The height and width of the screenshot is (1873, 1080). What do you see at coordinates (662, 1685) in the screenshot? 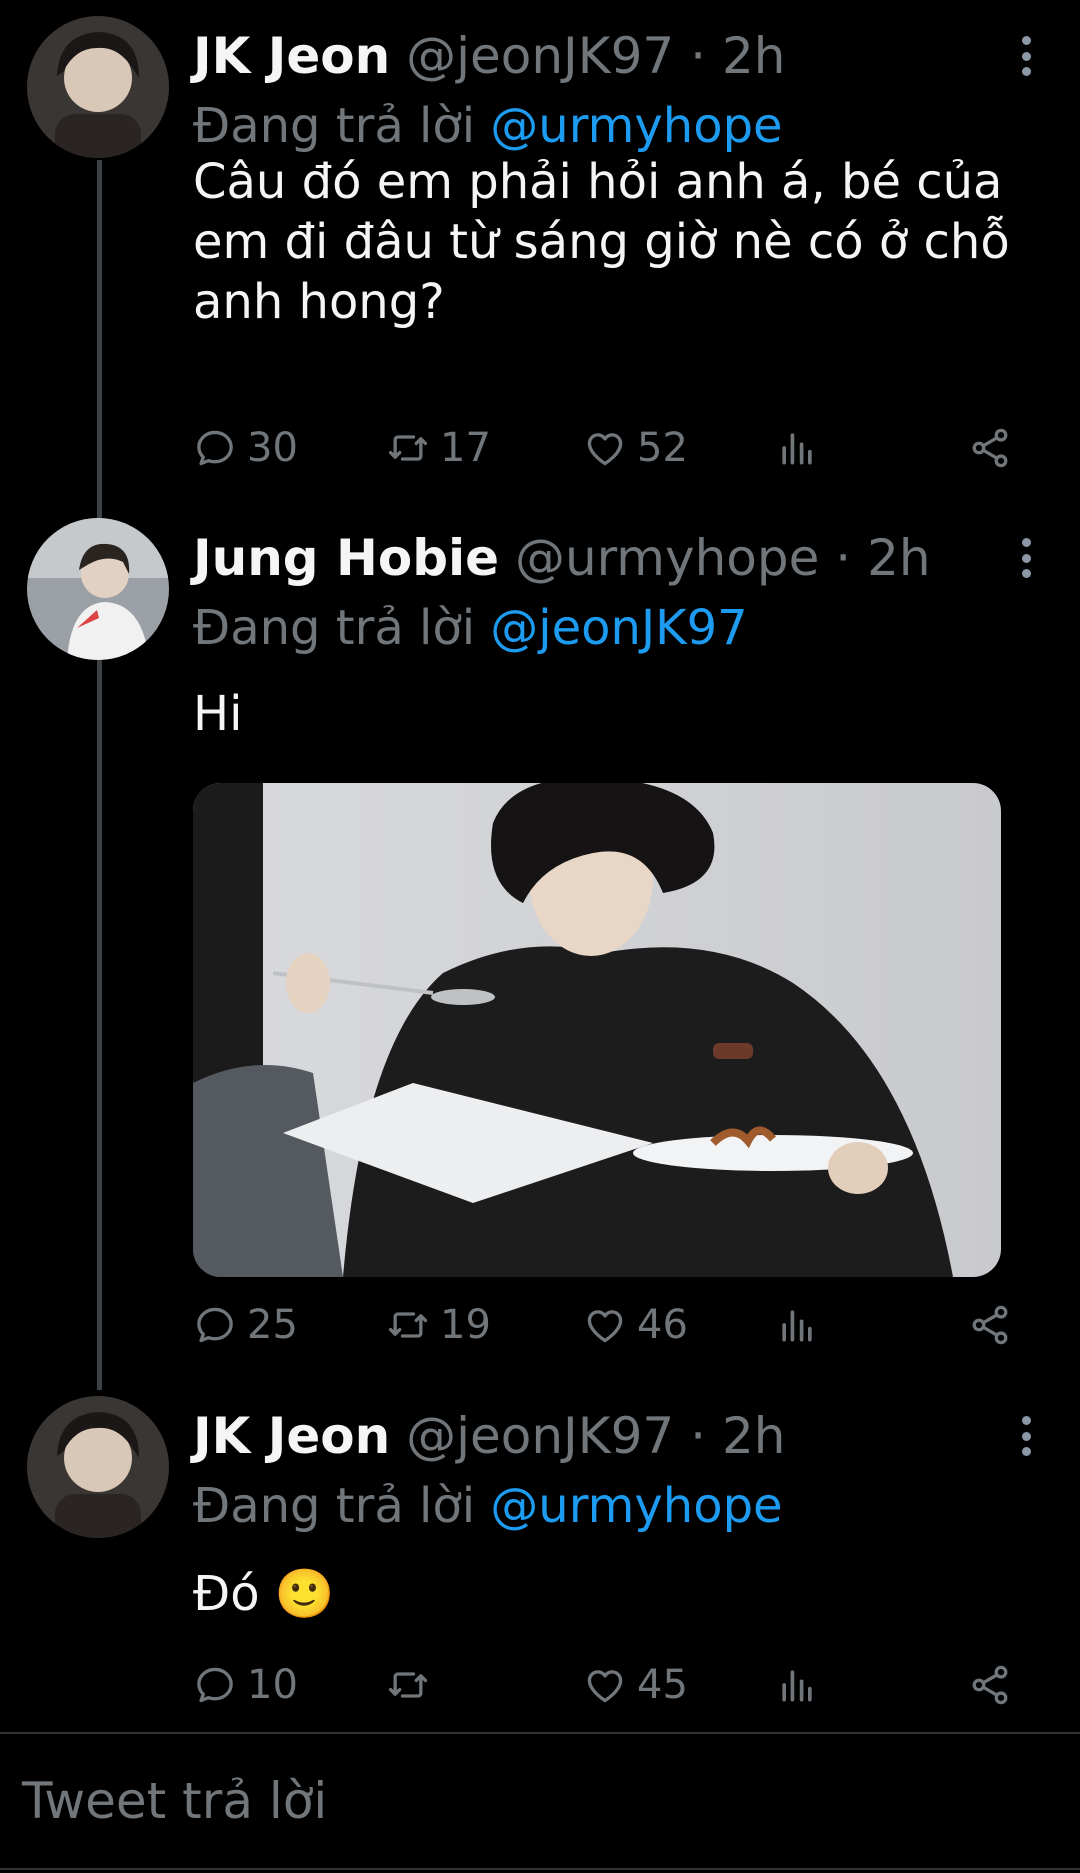
I see `like-count: 45` at bounding box center [662, 1685].